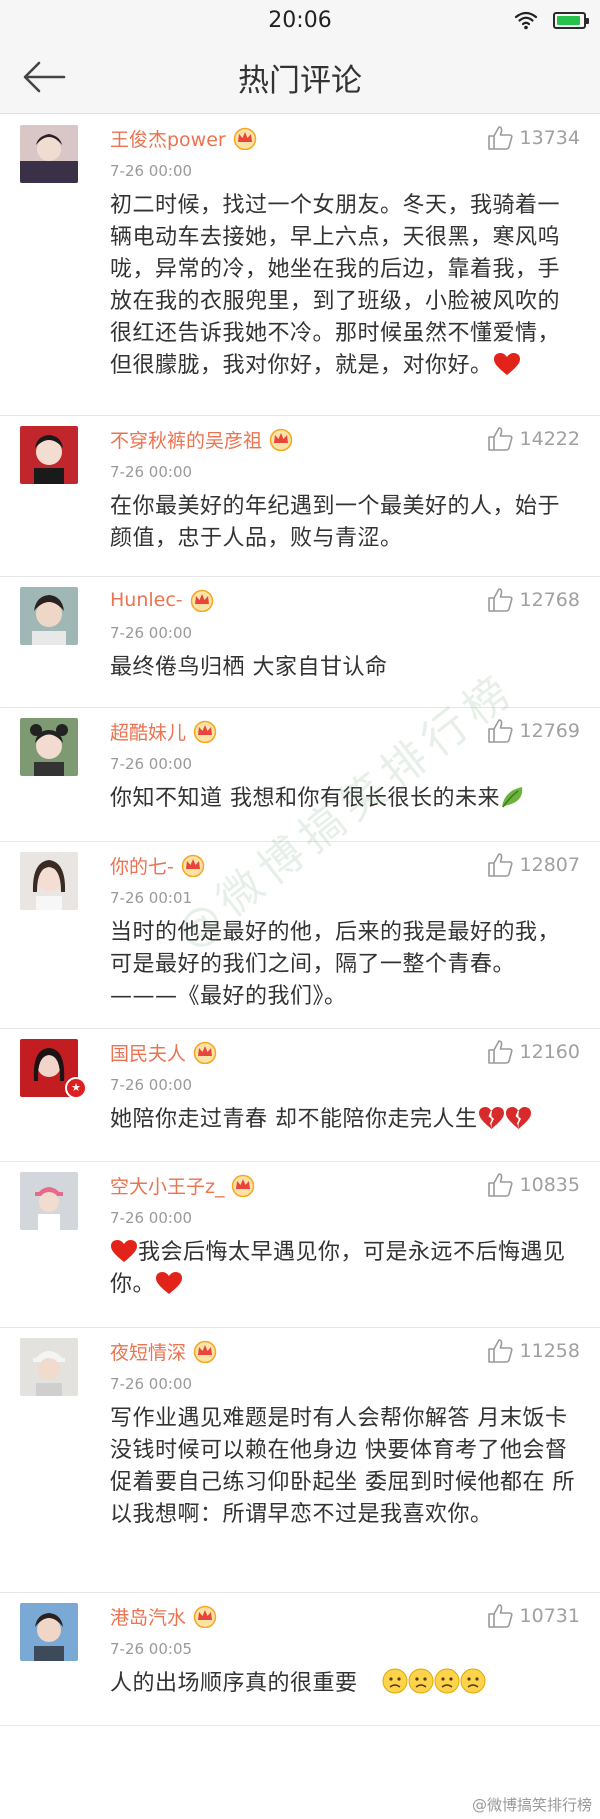 The image size is (600, 1819). Describe the element at coordinates (549, 1351) in the screenshot. I see `like-count: 11258` at that location.